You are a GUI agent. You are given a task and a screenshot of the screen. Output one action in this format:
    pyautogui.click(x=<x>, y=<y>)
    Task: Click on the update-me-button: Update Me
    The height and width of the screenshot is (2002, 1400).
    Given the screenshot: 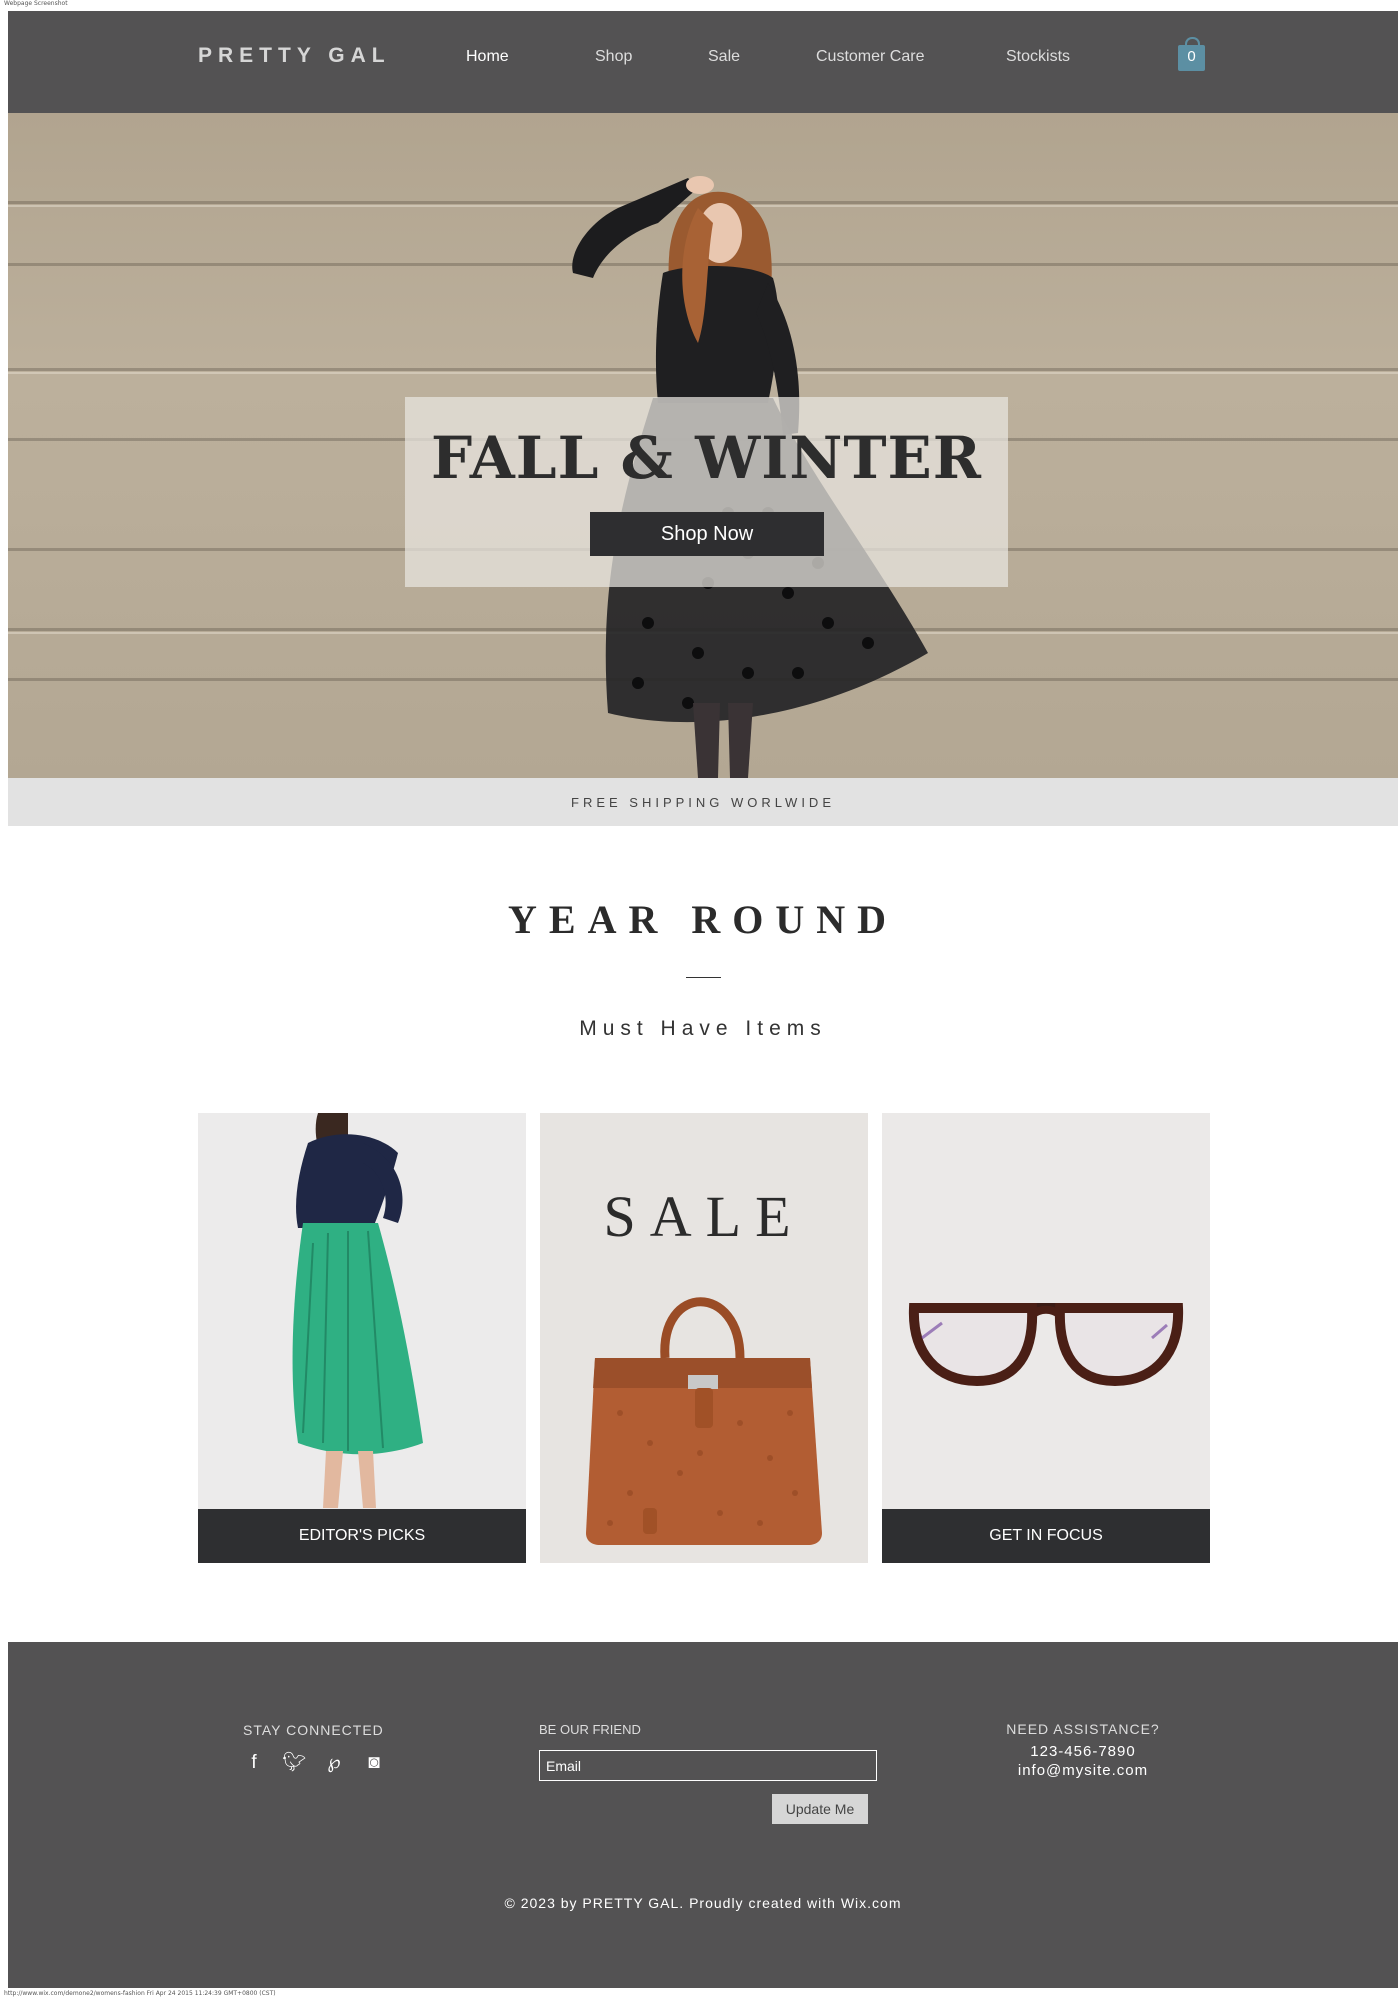 What is the action you would take?
    pyautogui.click(x=820, y=1809)
    